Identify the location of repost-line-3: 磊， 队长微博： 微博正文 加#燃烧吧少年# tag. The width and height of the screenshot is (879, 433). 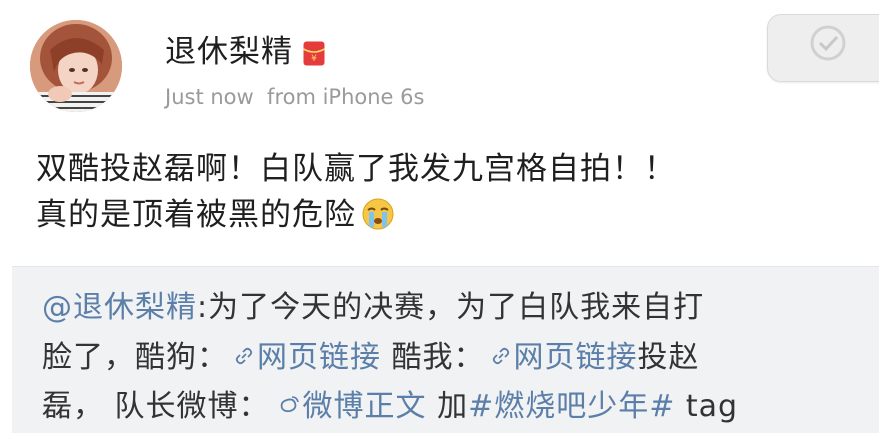
(457, 406).